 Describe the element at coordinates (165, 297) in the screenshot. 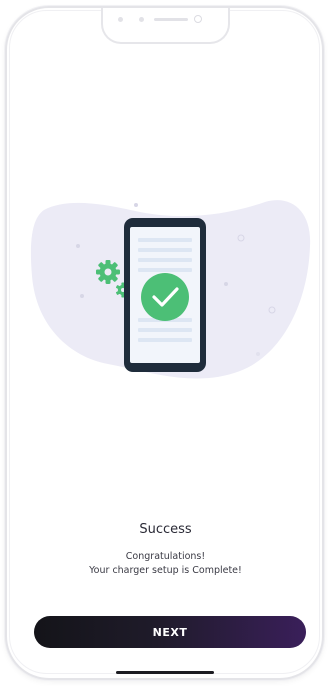

I see `check-icon` at that location.